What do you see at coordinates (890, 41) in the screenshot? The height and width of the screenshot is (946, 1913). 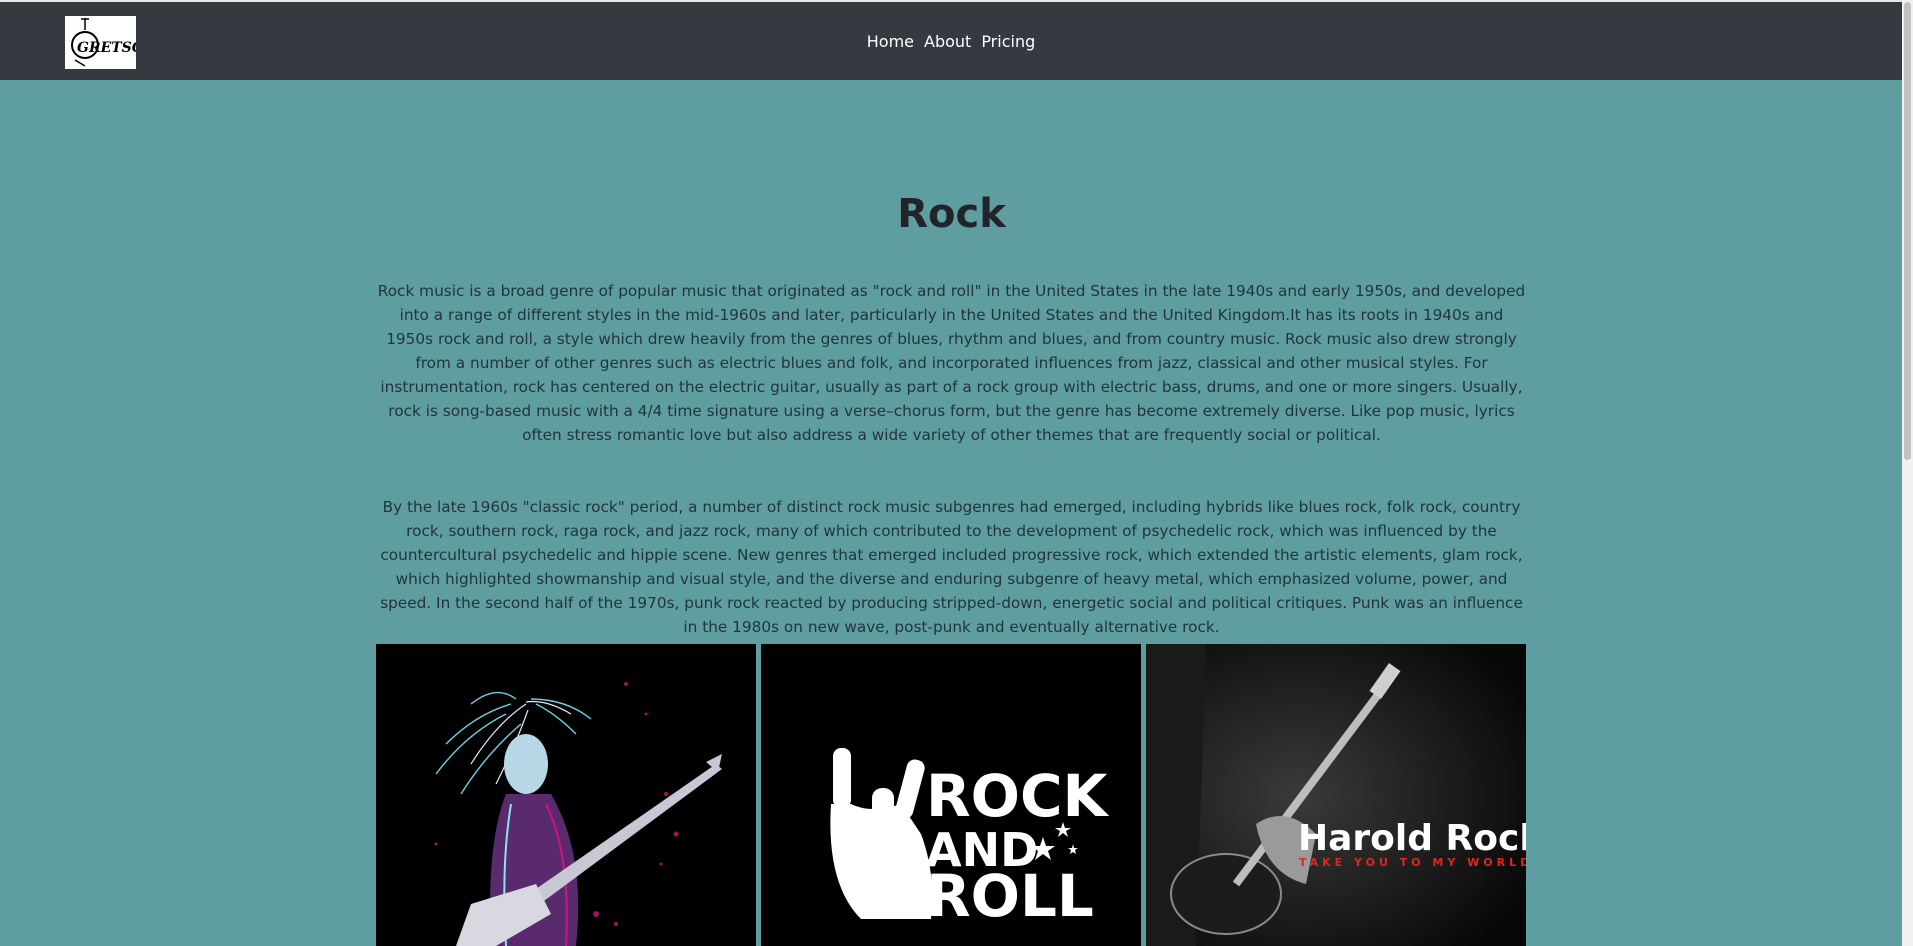 I see `nav-home: Home` at bounding box center [890, 41].